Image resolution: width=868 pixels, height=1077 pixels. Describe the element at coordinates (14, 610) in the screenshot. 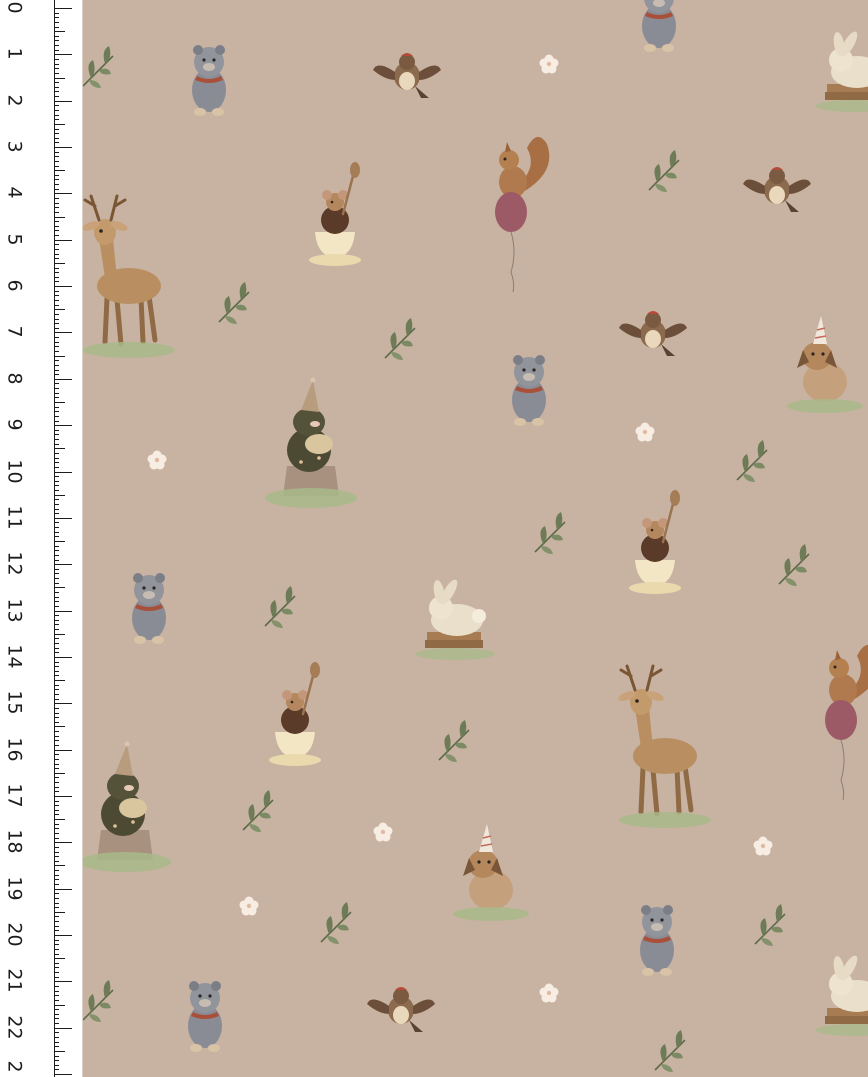

I see `ruler-number: 13` at that location.